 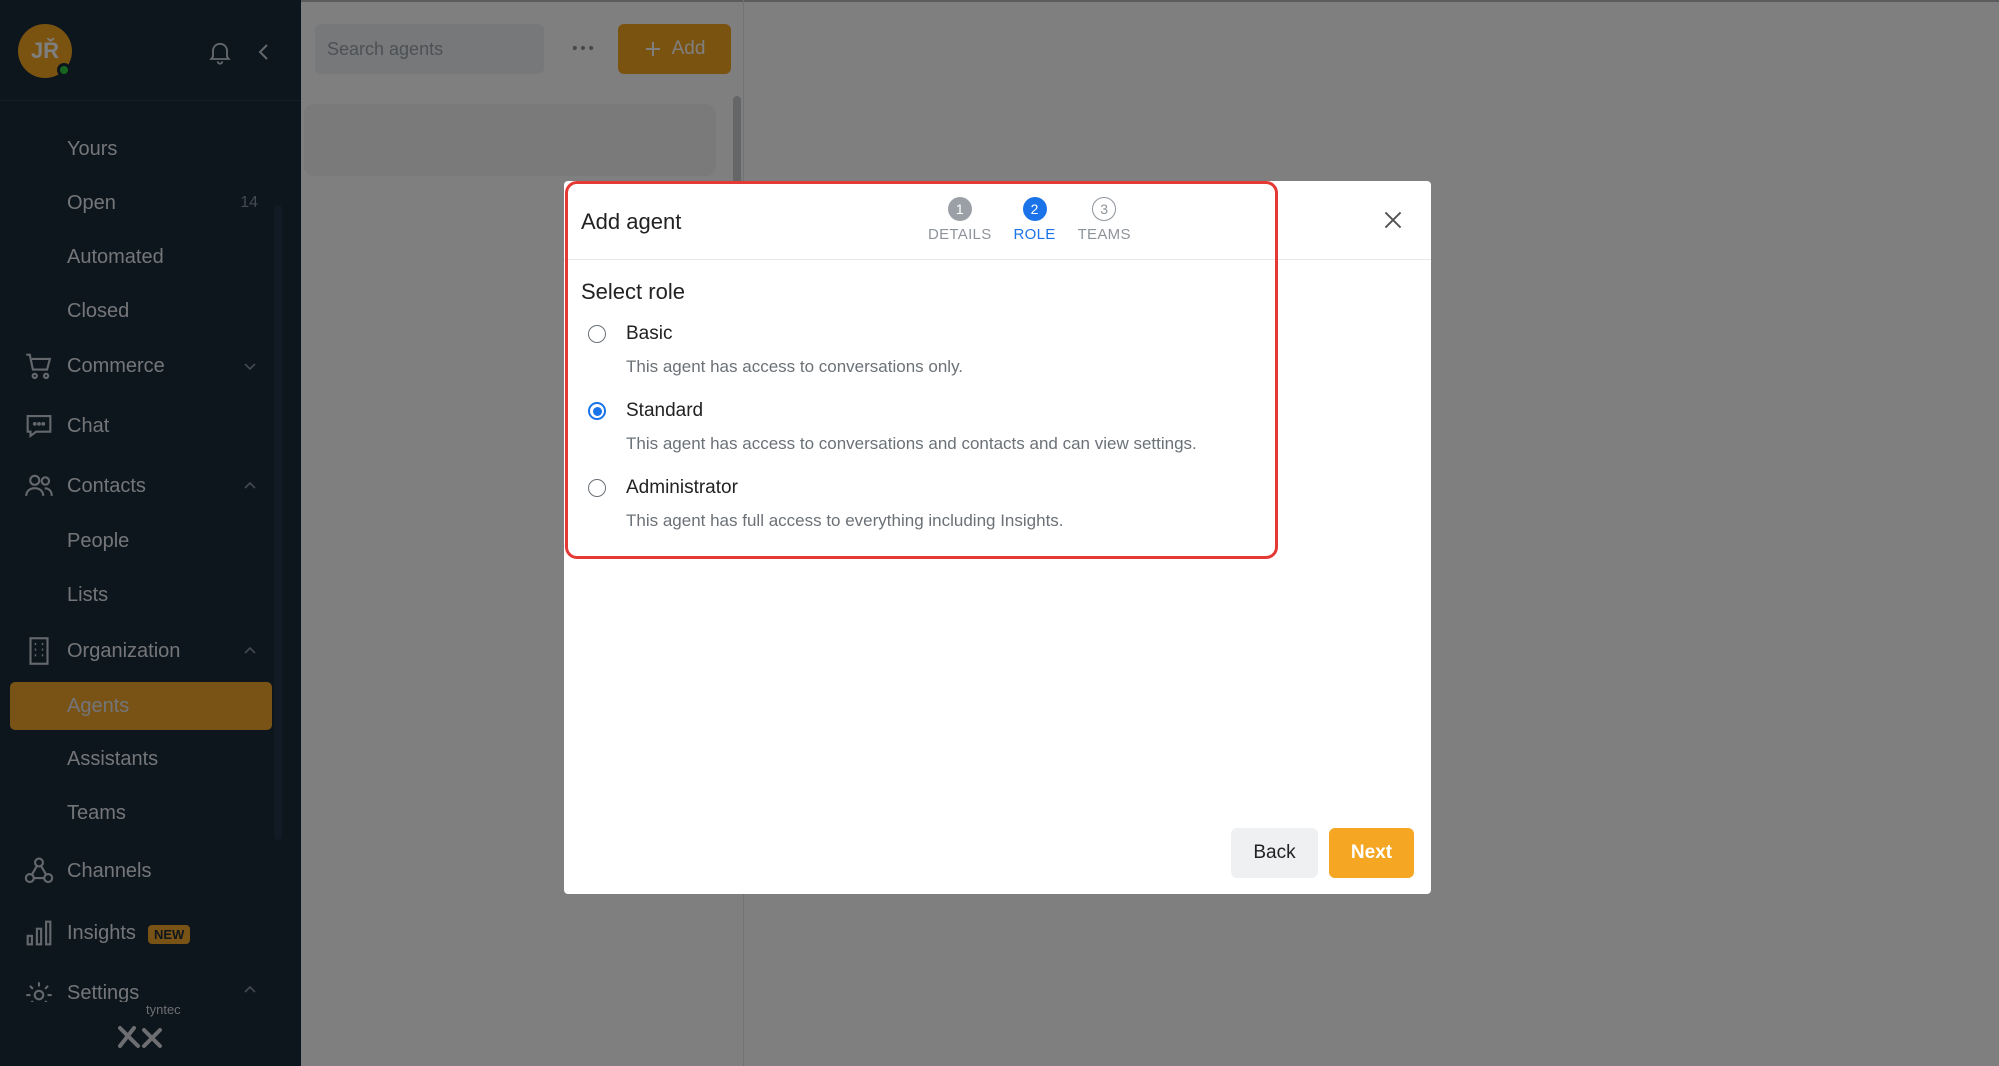 I want to click on close-icon, so click(x=1393, y=220).